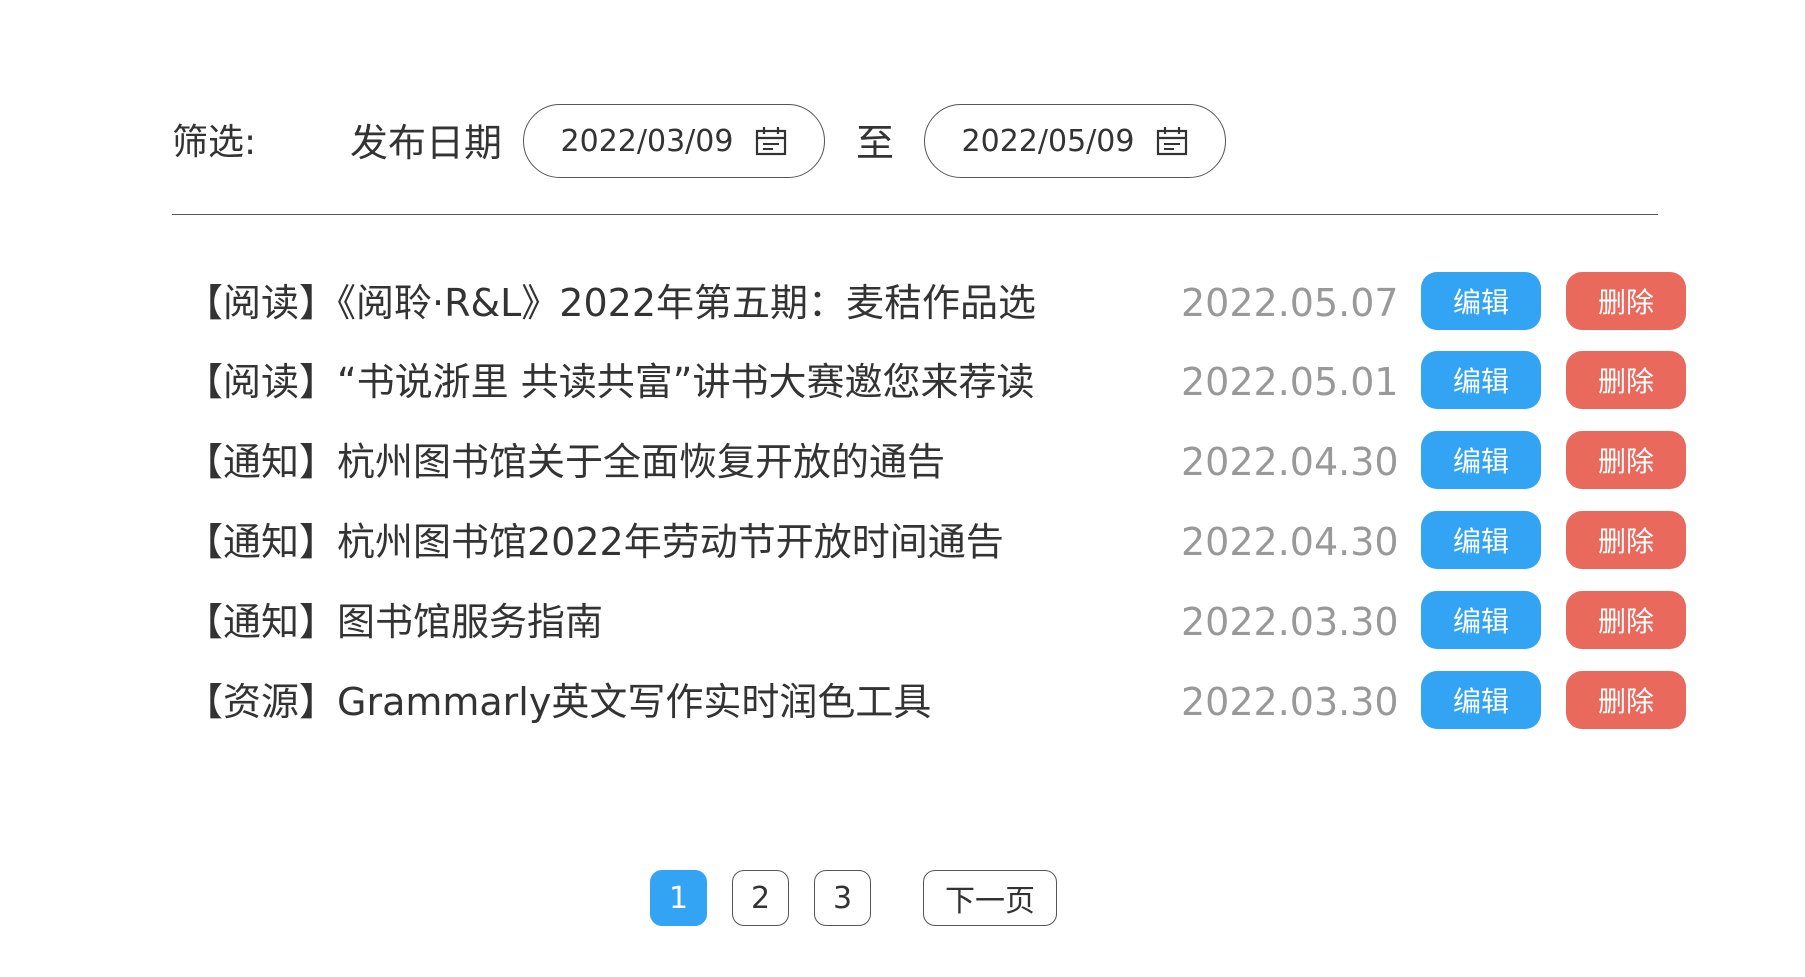 The height and width of the screenshot is (977, 1805). What do you see at coordinates (594, 542) in the screenshot?
I see `item-title: 【通知】杭州图书馆2022年劳动节开放时间通告` at bounding box center [594, 542].